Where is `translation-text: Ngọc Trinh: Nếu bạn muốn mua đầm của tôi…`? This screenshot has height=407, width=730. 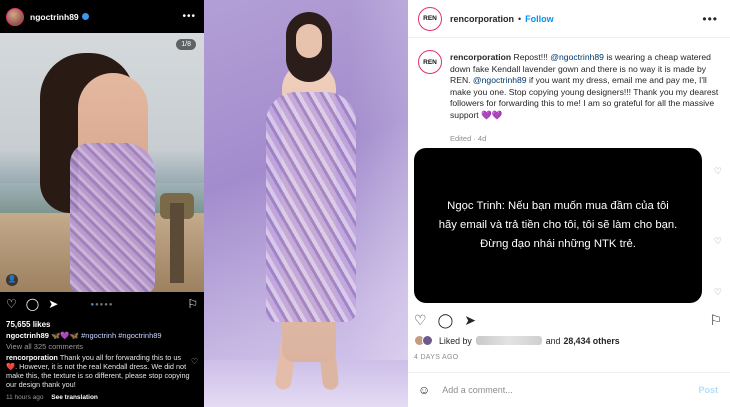
translation-text: Ngọc Trinh: Nếu bạn muốn mua đầm của tôi… is located at coordinates (558, 225).